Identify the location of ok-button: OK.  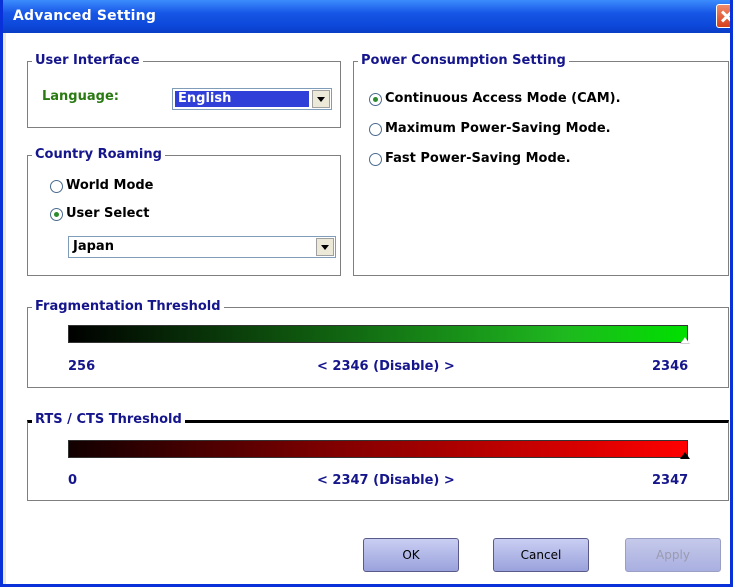
(411, 555).